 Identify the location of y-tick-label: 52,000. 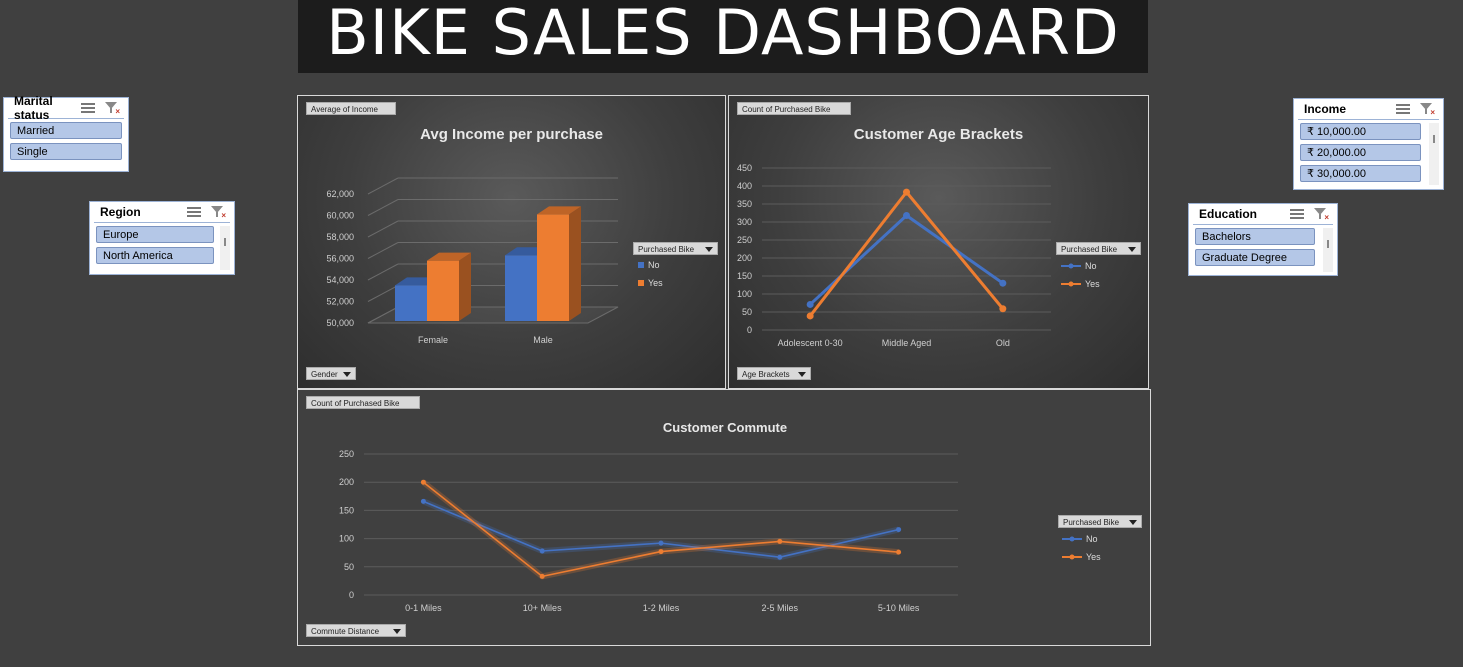
(340, 302).